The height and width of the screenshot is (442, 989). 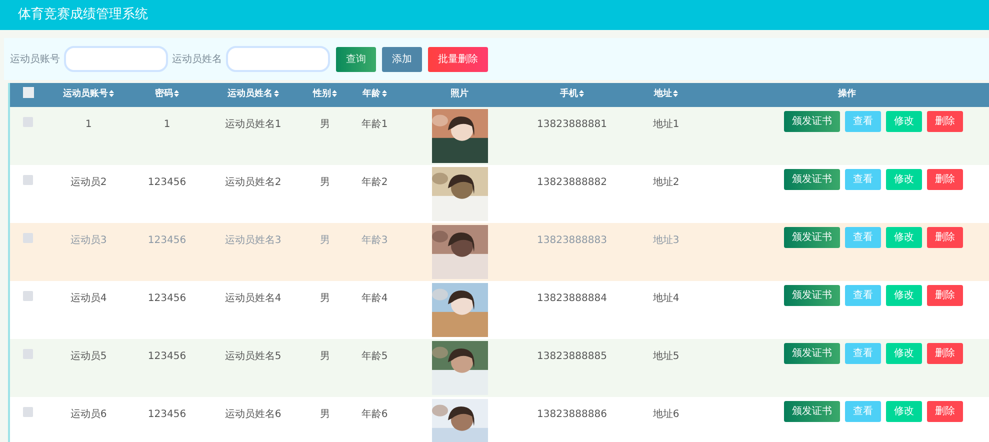 I want to click on batch-delete-button: 批量删除, so click(x=458, y=59).